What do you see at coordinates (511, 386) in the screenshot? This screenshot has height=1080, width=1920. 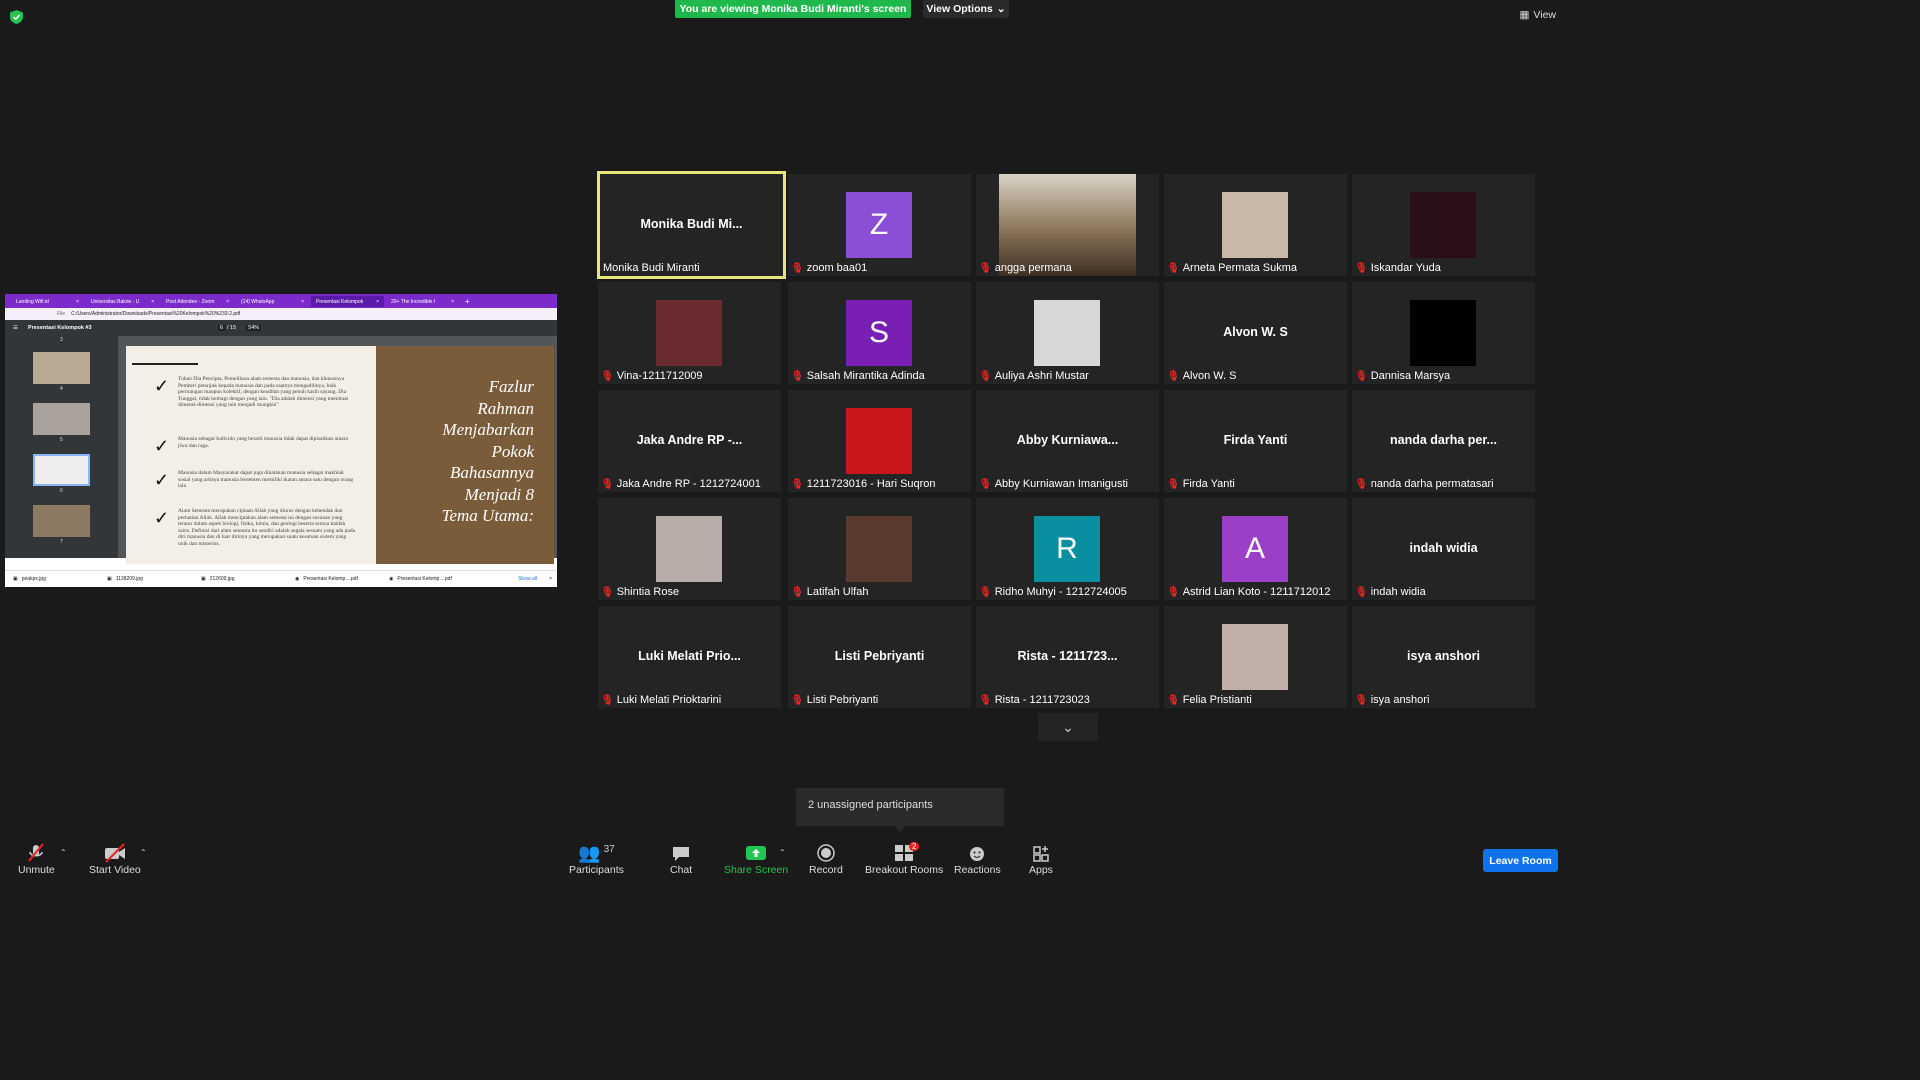 I see `slide-title-line: Fazlur` at bounding box center [511, 386].